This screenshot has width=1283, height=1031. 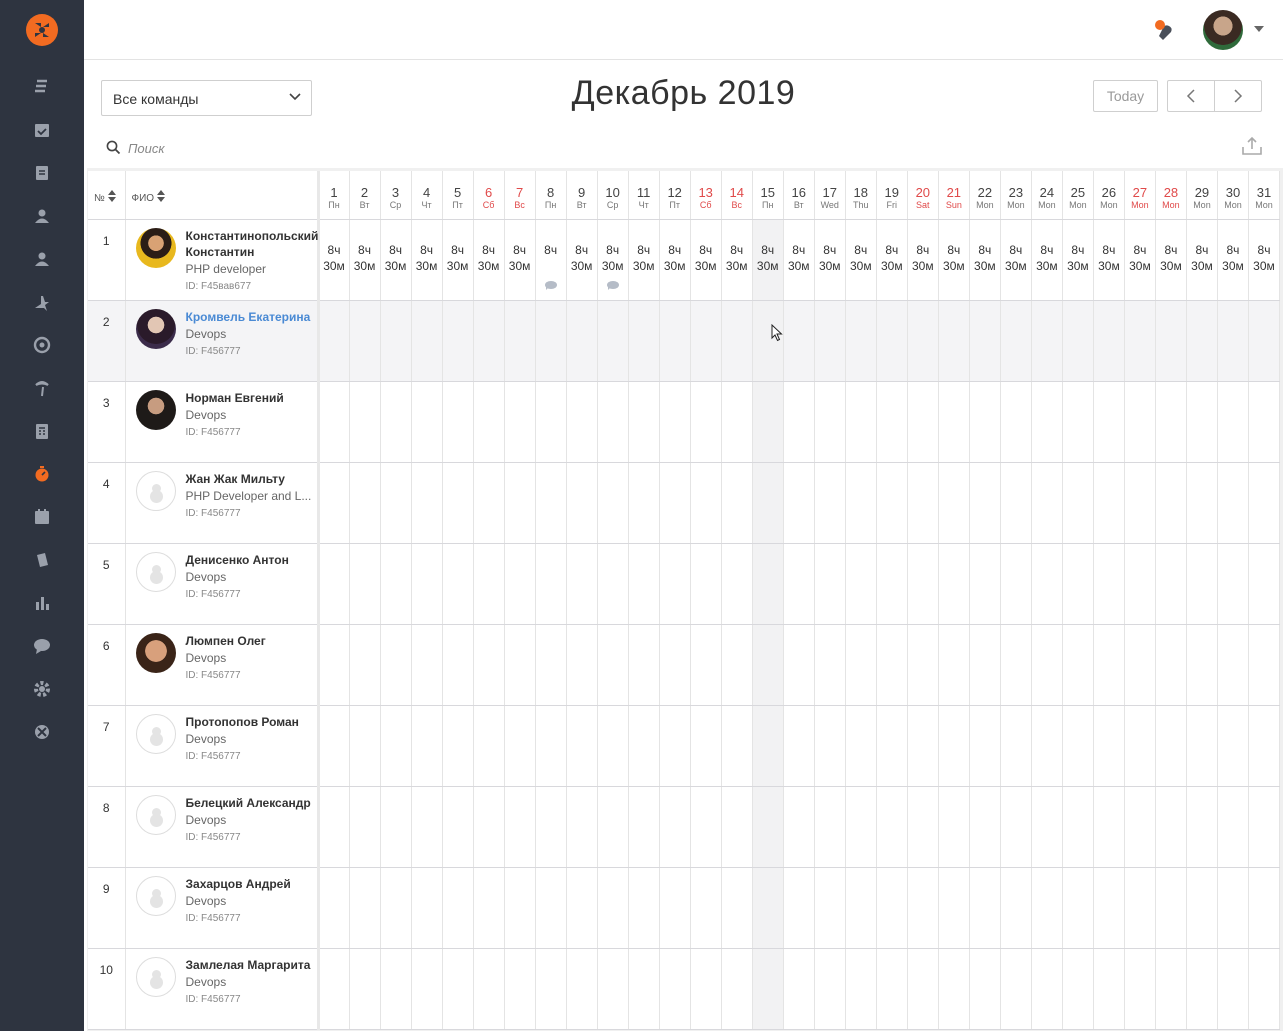 I want to click on prev-month-button, so click(x=1191, y=96).